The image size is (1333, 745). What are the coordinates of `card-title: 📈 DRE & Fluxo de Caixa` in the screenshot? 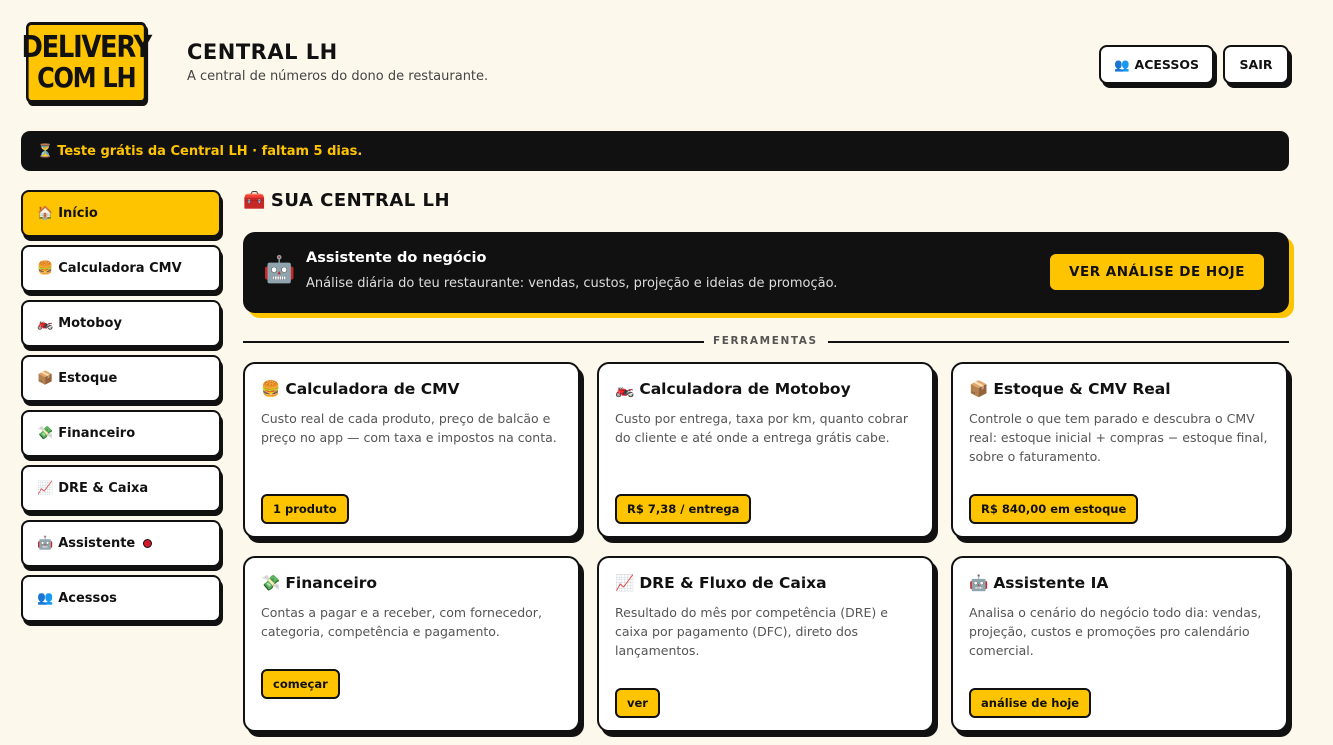 It's located at (765, 583).